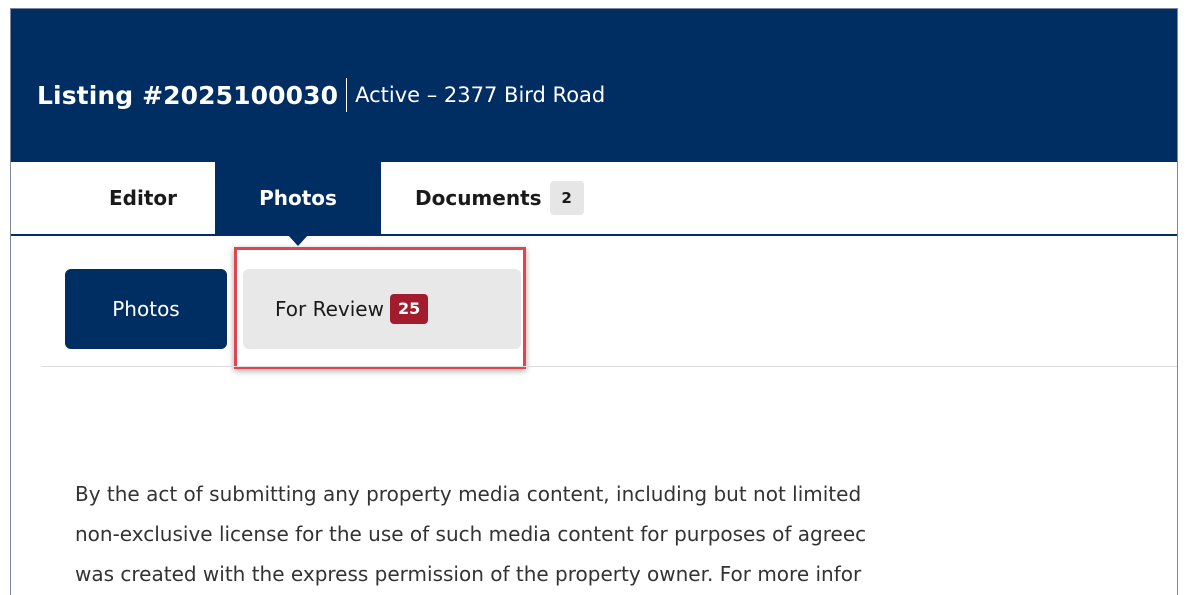 The image size is (1186, 595). I want to click on review-count-badge: 25, so click(409, 309).